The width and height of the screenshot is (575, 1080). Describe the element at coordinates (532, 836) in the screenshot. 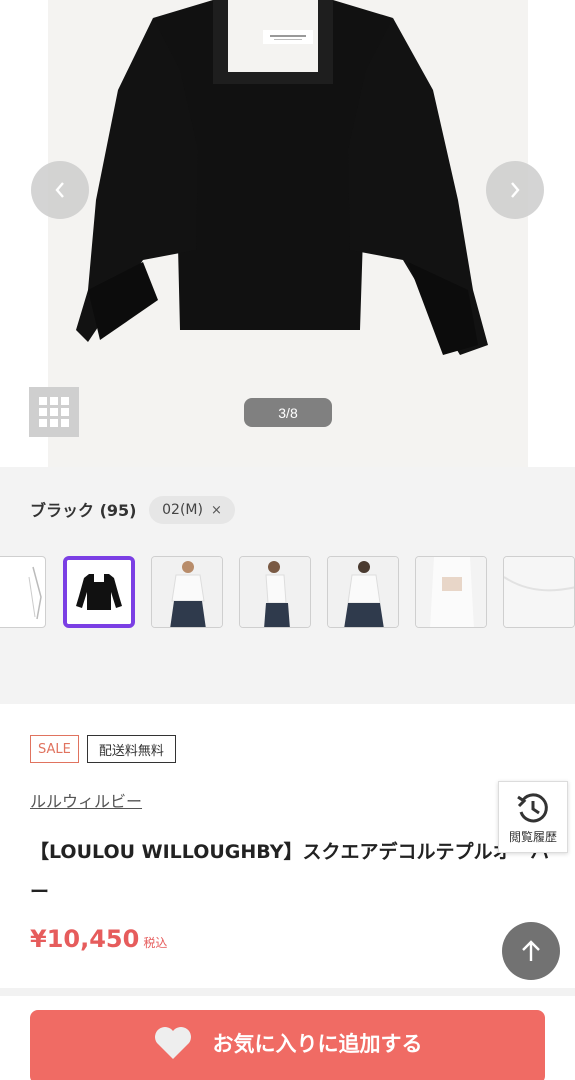

I see `history-label: 閲覧履歴` at that location.